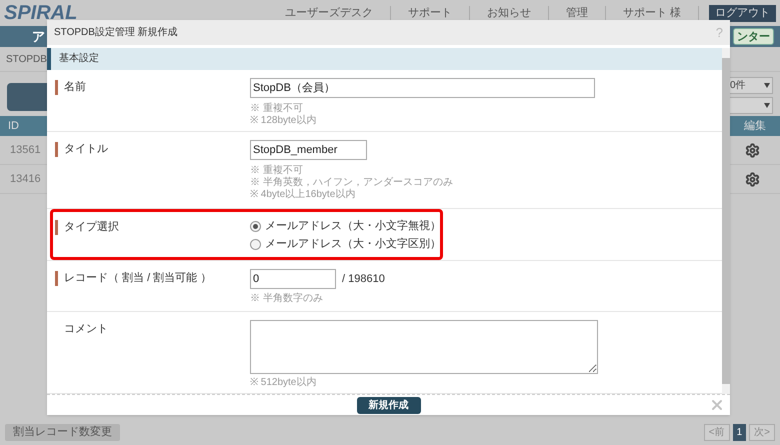 This screenshot has width=780, height=445. I want to click on filter-select, so click(750, 105).